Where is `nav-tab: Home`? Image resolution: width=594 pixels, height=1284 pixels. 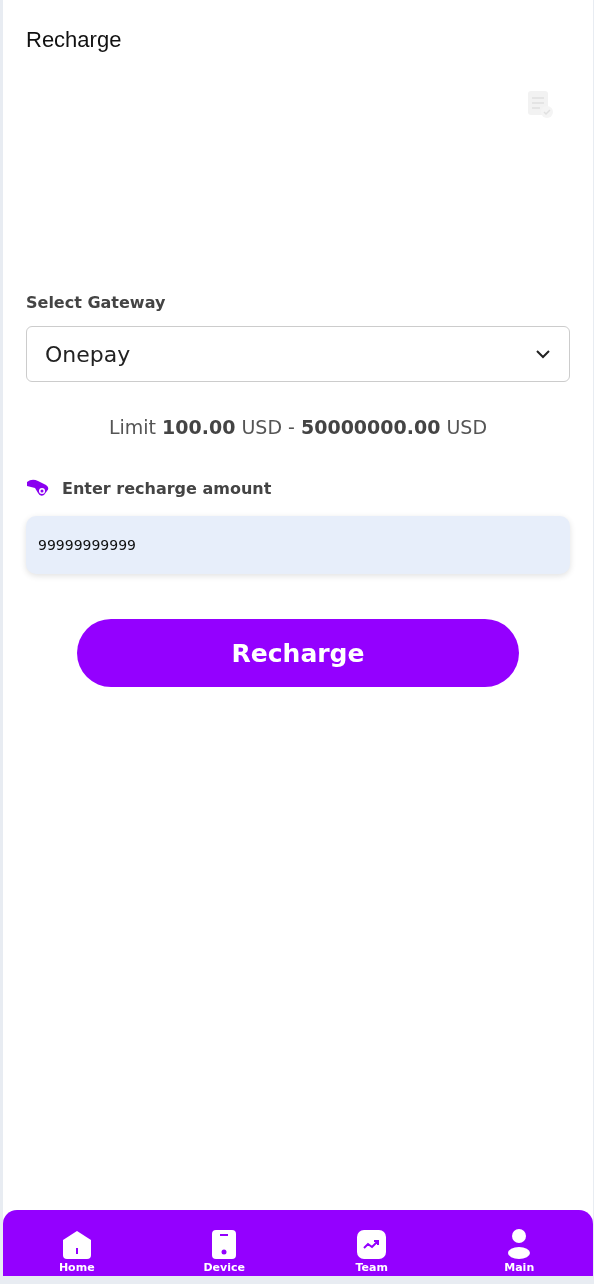 nav-tab: Home is located at coordinates (76, 1252).